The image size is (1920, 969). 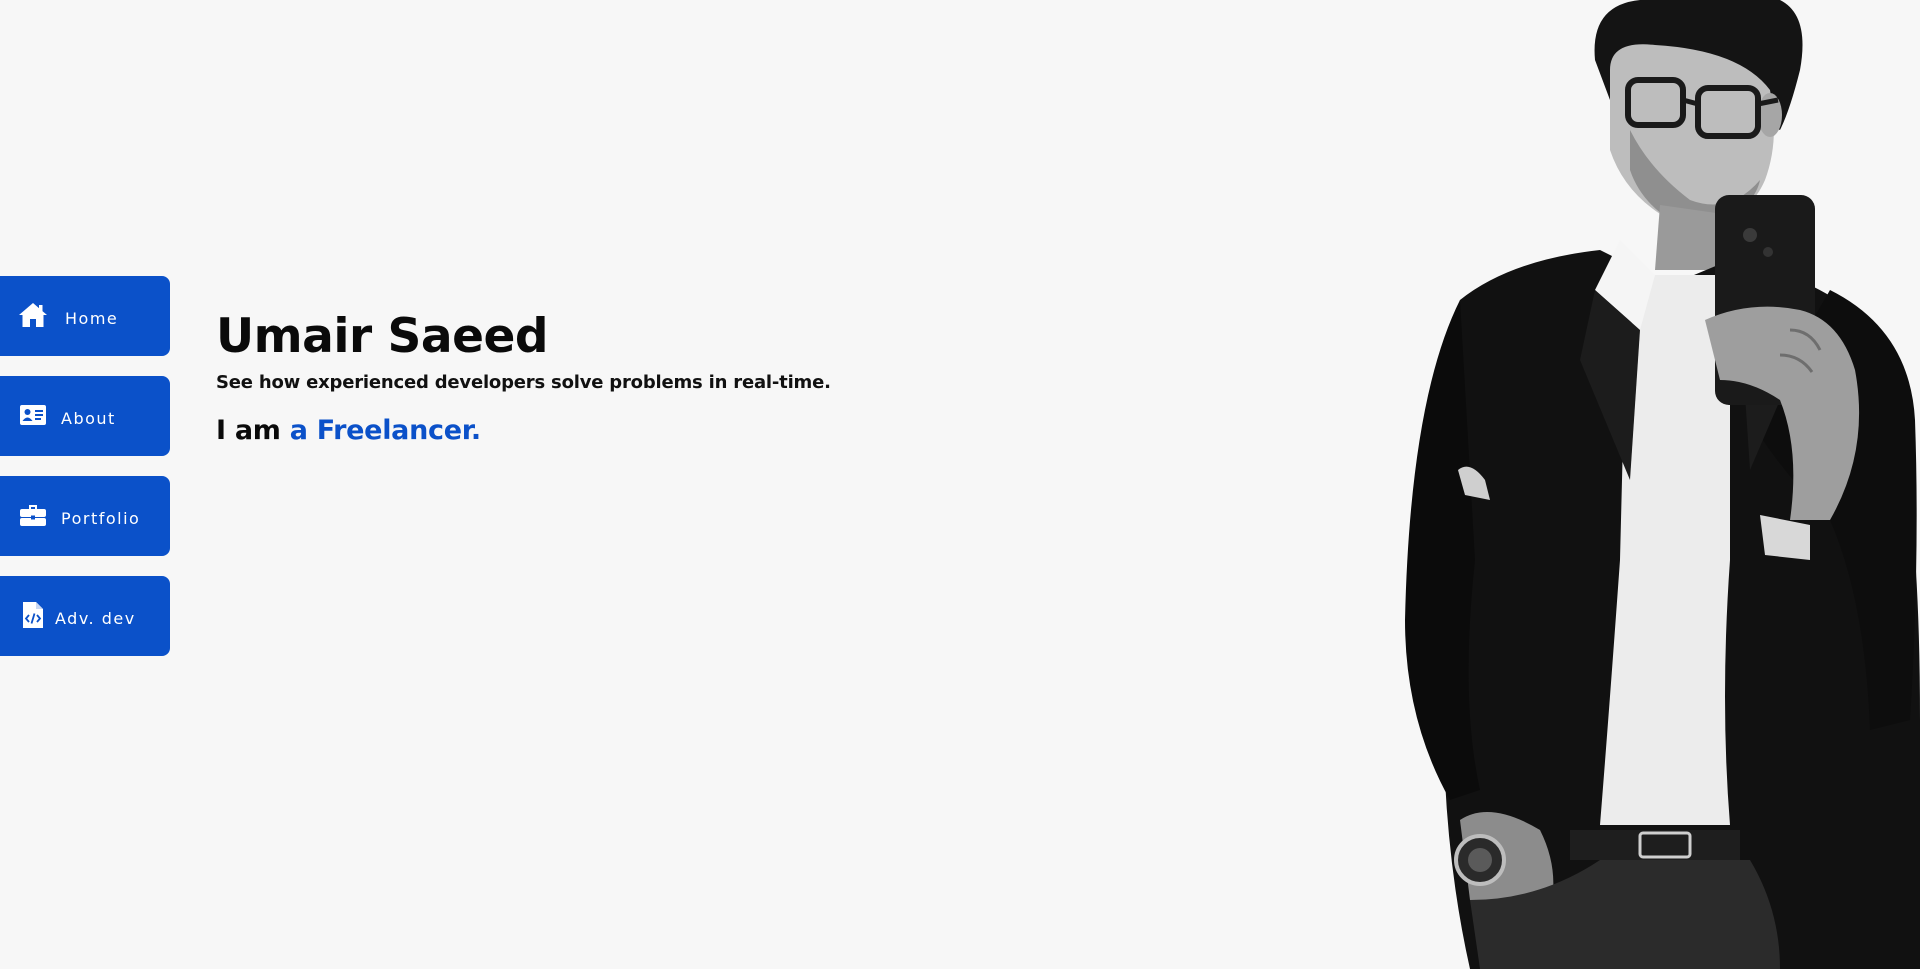 I want to click on nav-label-home: Home, so click(x=92, y=318).